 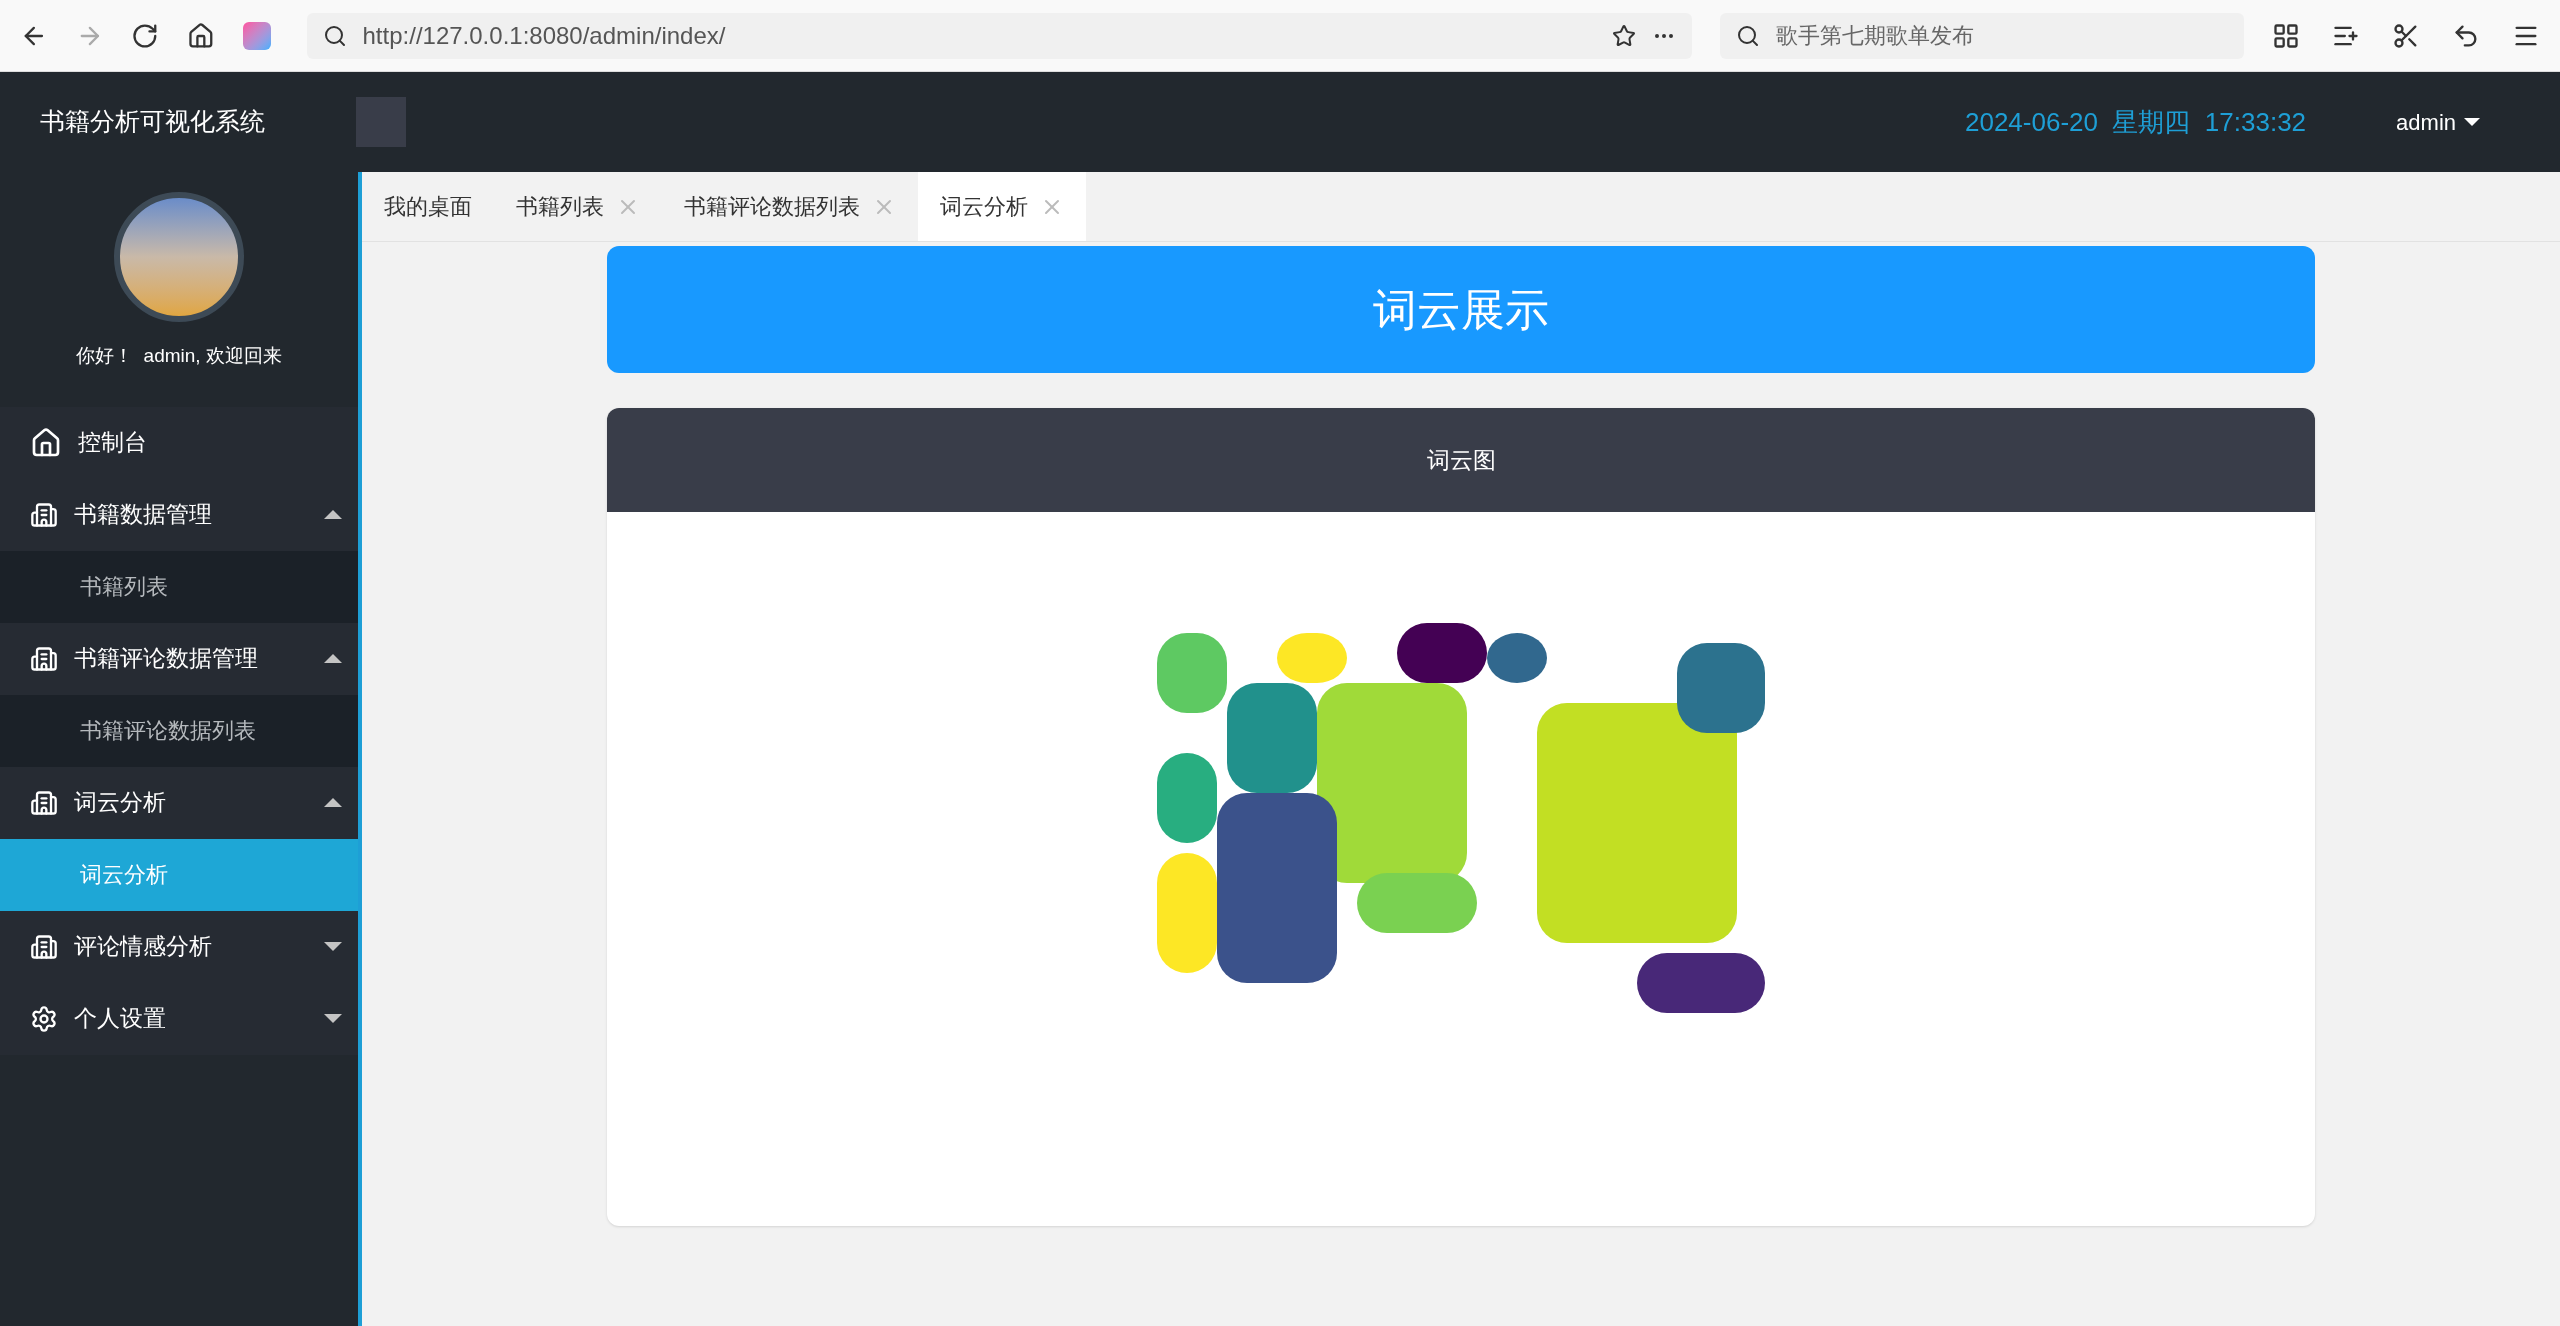 I want to click on tab: 我的桌面, so click(x=428, y=206).